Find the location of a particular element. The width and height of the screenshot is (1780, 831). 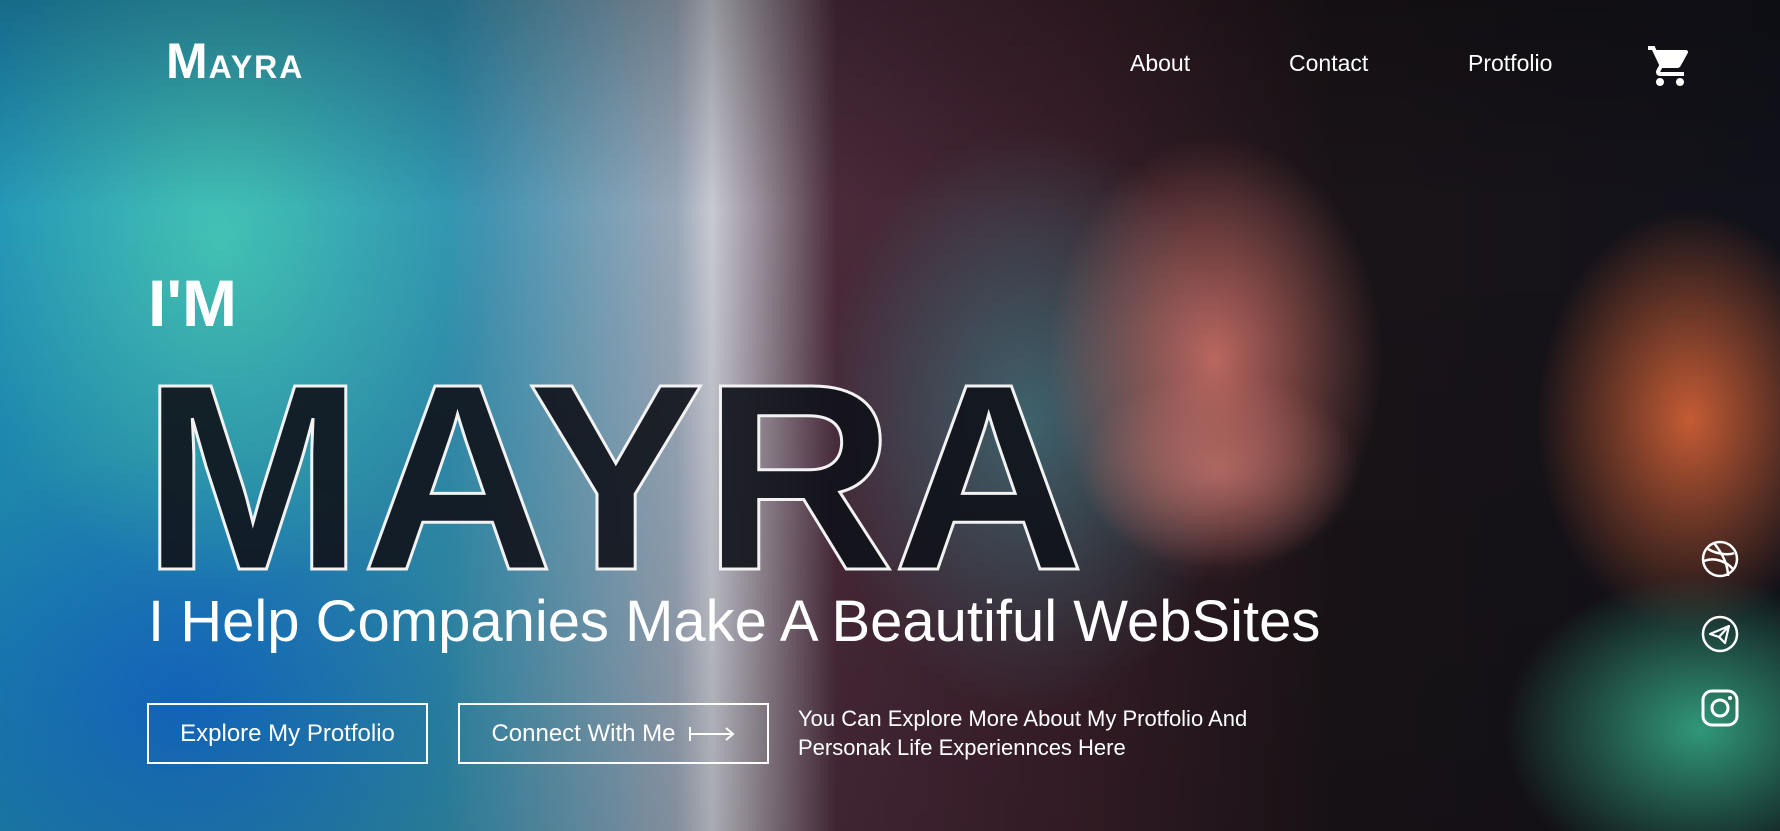

logo-initial: M is located at coordinates (187, 61).